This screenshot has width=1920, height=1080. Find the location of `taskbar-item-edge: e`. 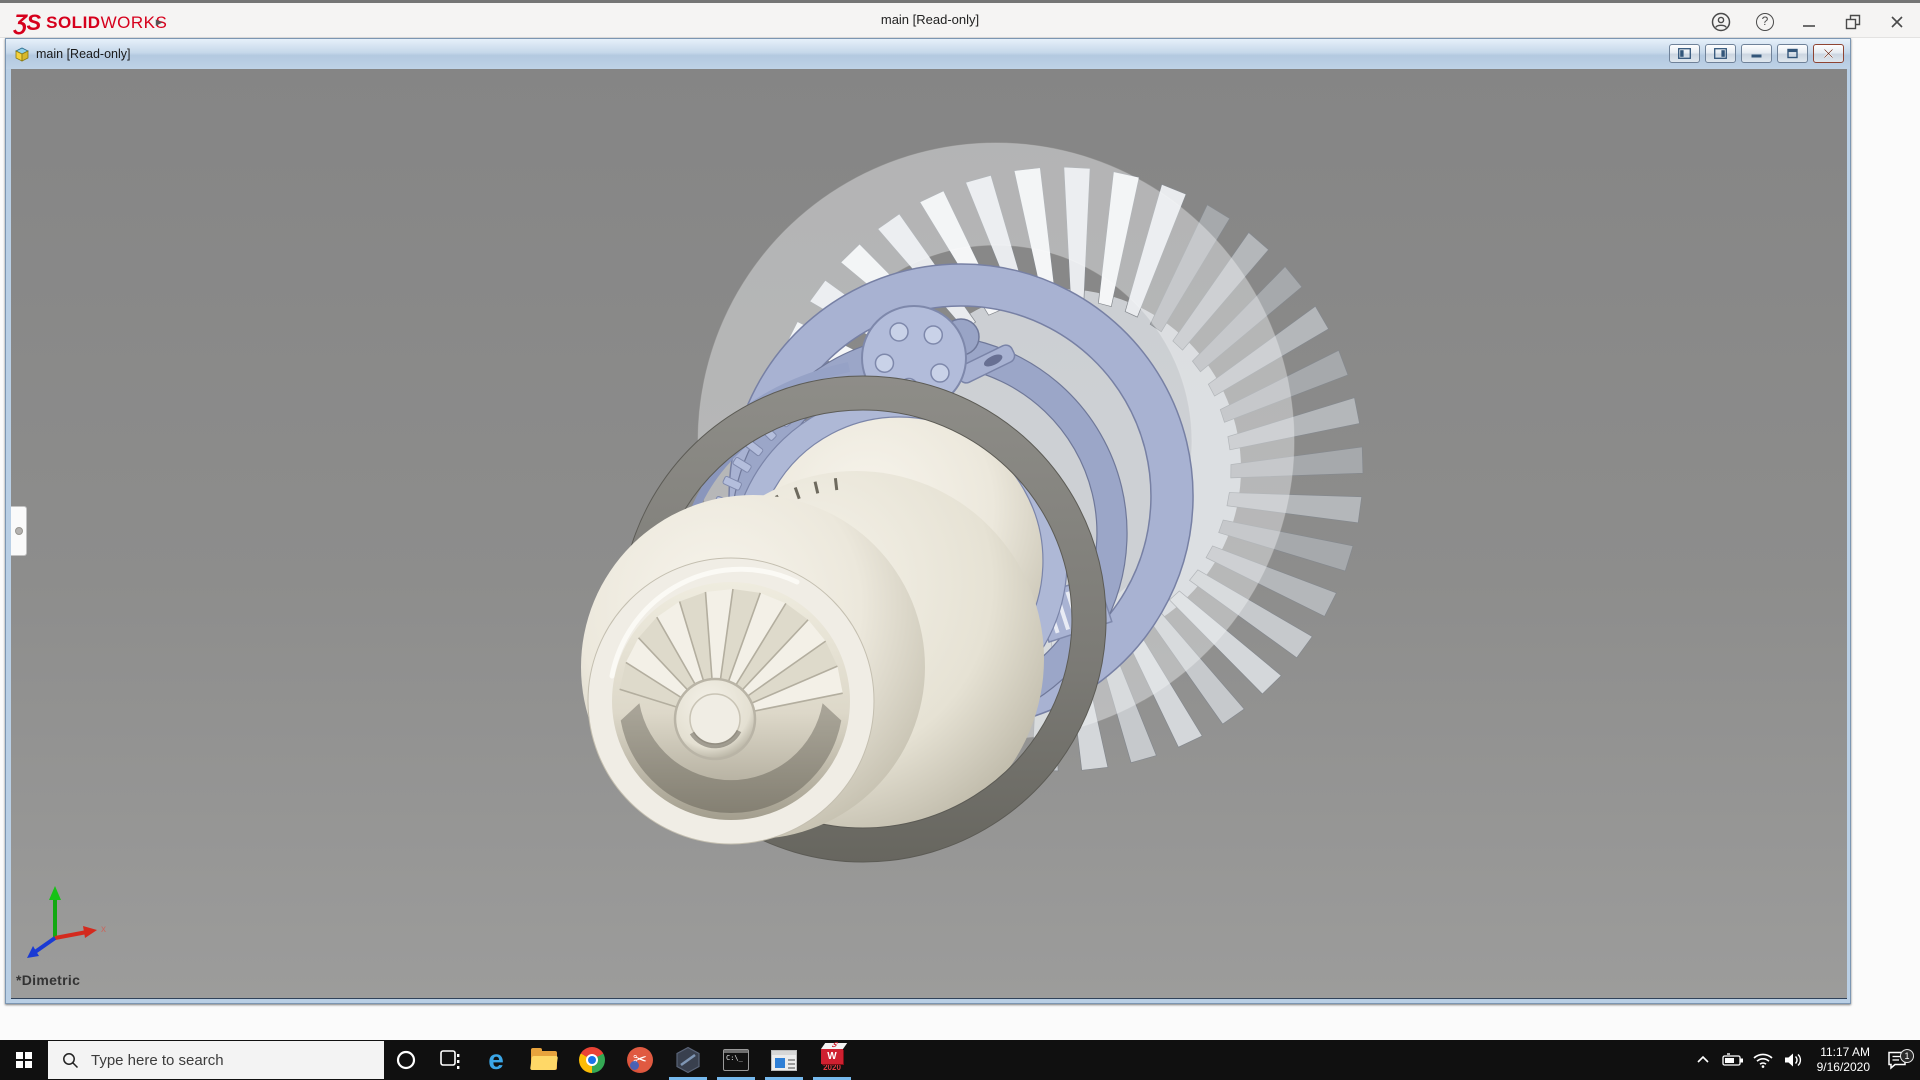

taskbar-item-edge: e is located at coordinates (496, 1060).